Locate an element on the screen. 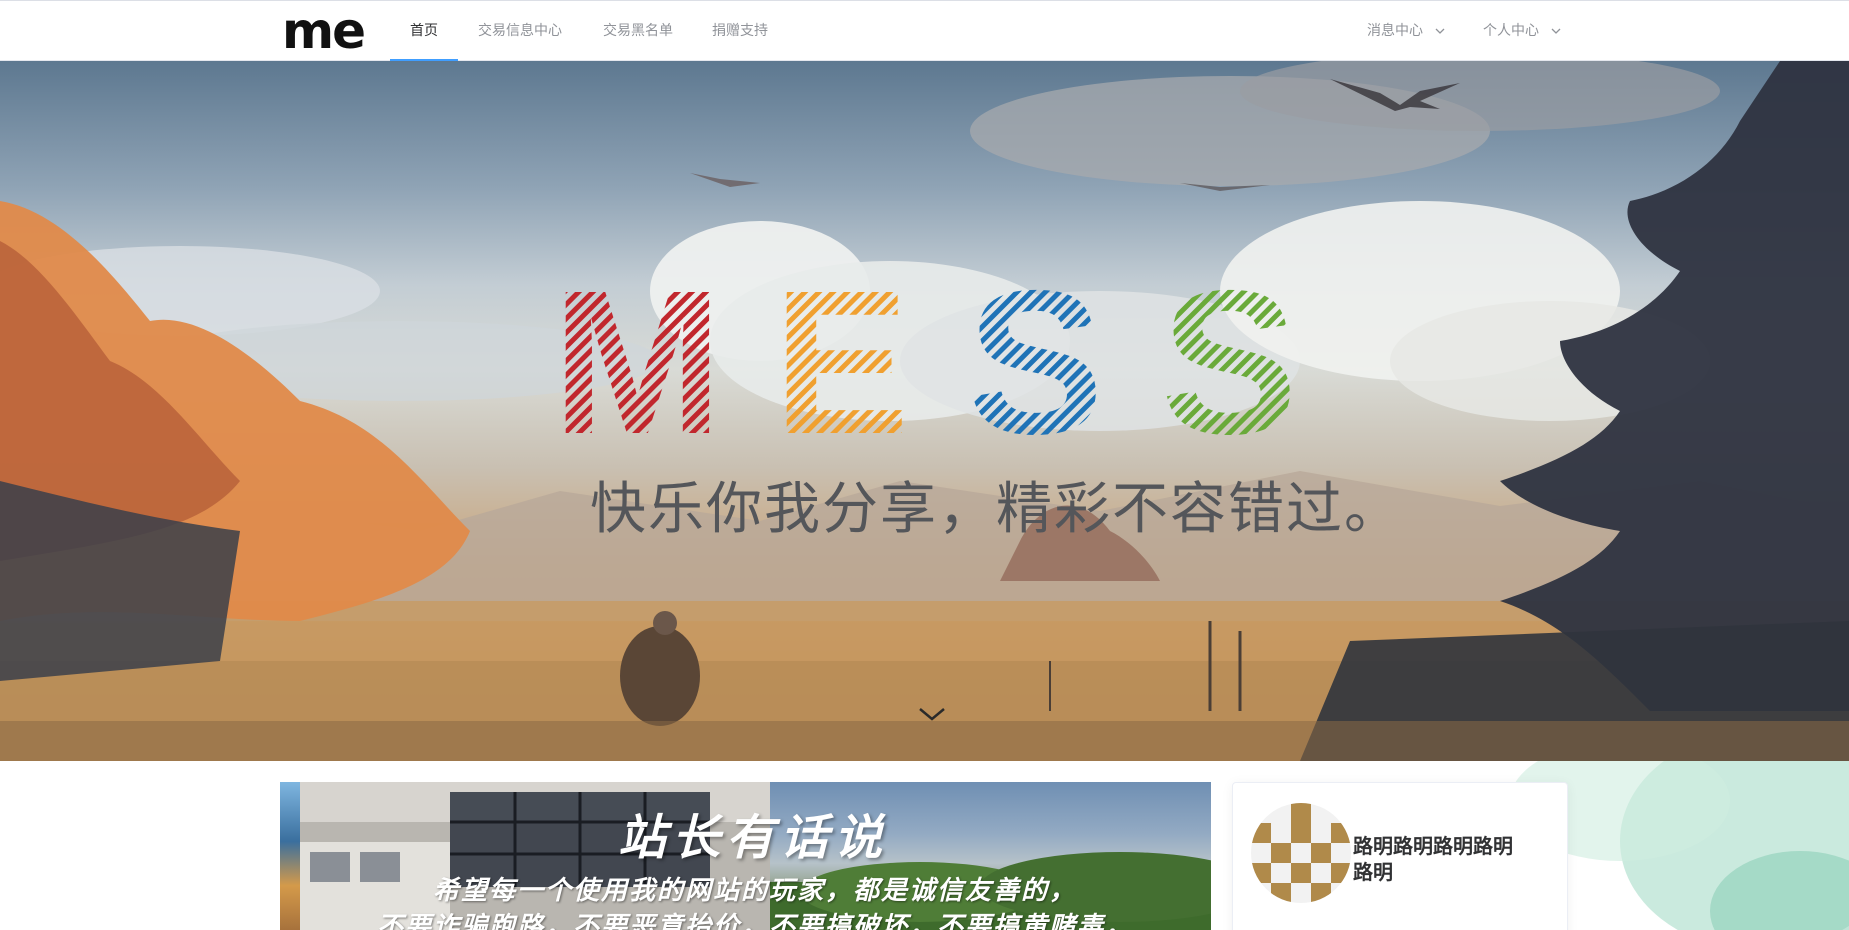 The image size is (1849, 930). checker-avatar-icon is located at coordinates (1301, 853).